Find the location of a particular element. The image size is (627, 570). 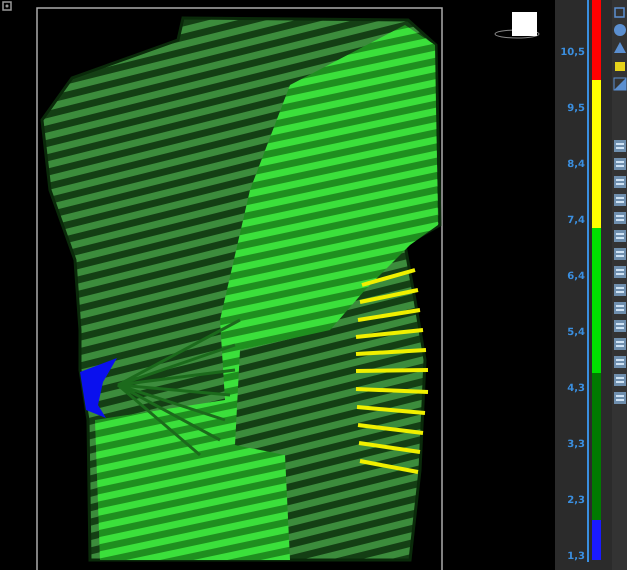

scale-tick-label: 2,3 is located at coordinates (575, 501).